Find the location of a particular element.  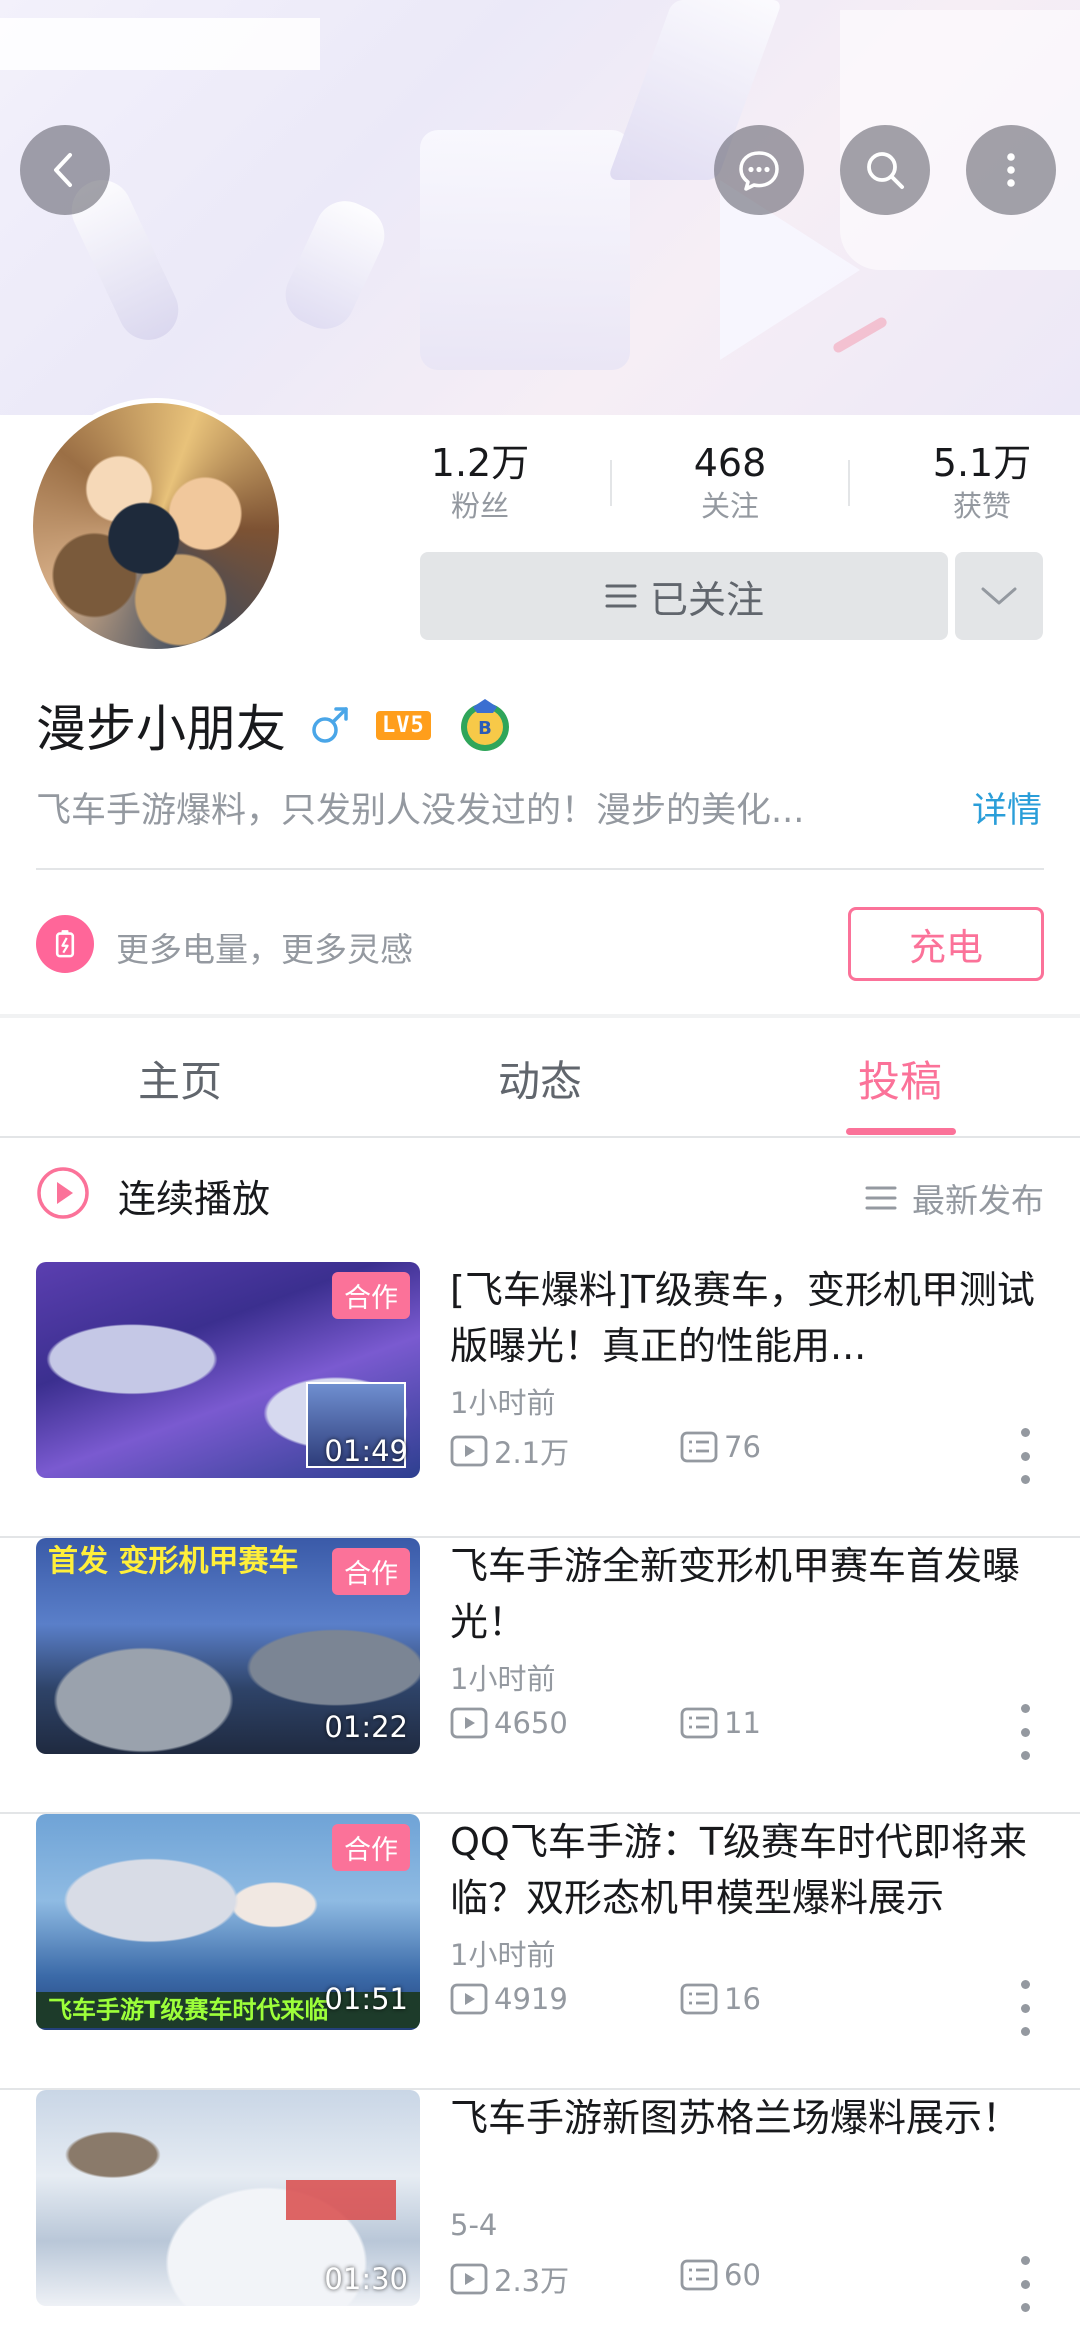

stat-likes: 5.1万 获赞 is located at coordinates (981, 483).